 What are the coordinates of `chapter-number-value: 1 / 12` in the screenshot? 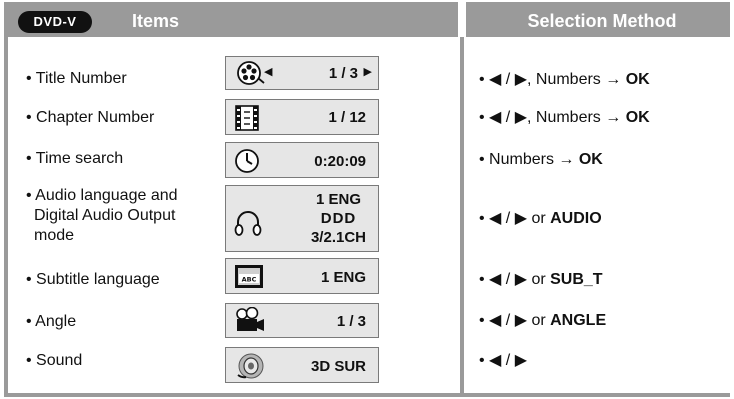 It's located at (347, 117).